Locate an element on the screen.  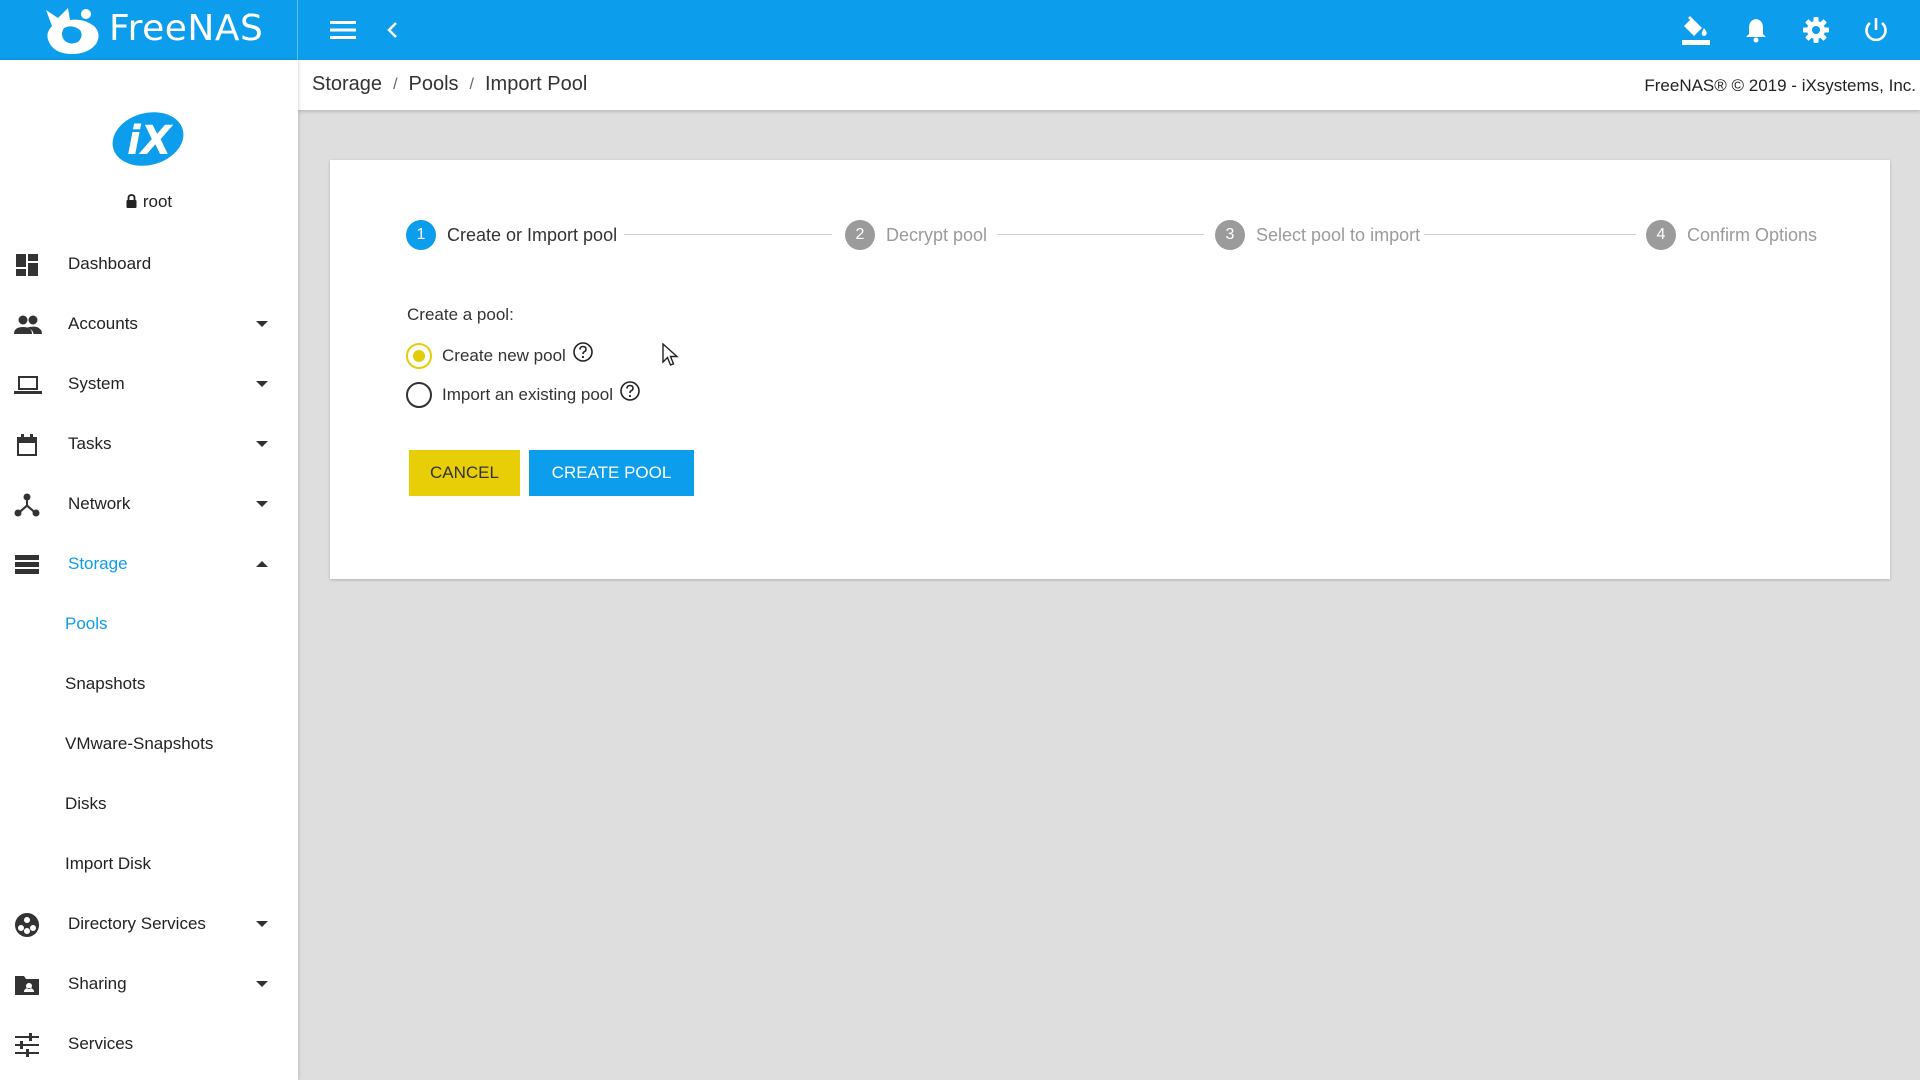
step-number: 1 is located at coordinates (421, 235).